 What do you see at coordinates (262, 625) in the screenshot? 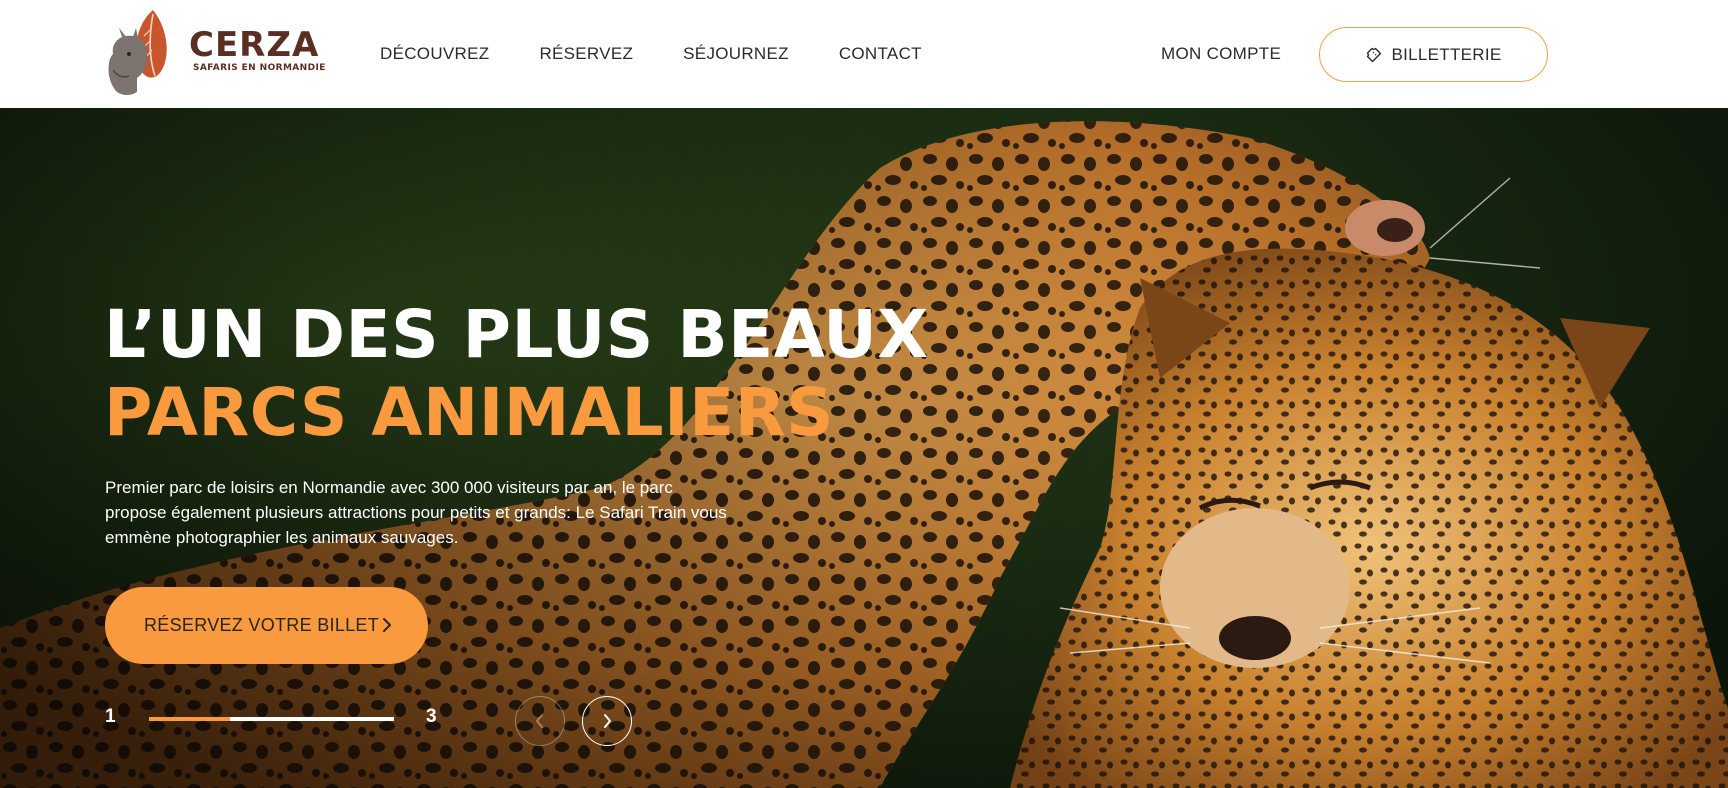
I see `book-ticket-label: RÉSERVEZ VOTRE BILLET` at bounding box center [262, 625].